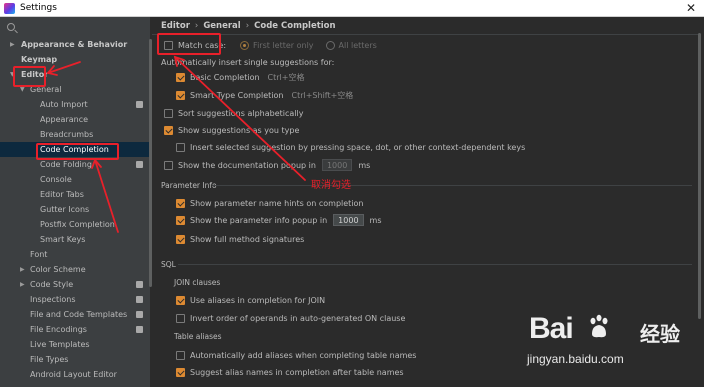 The width and height of the screenshot is (704, 387). Describe the element at coordinates (67, 134) in the screenshot. I see `sidebar-item-label: Breadcrumbs` at that location.